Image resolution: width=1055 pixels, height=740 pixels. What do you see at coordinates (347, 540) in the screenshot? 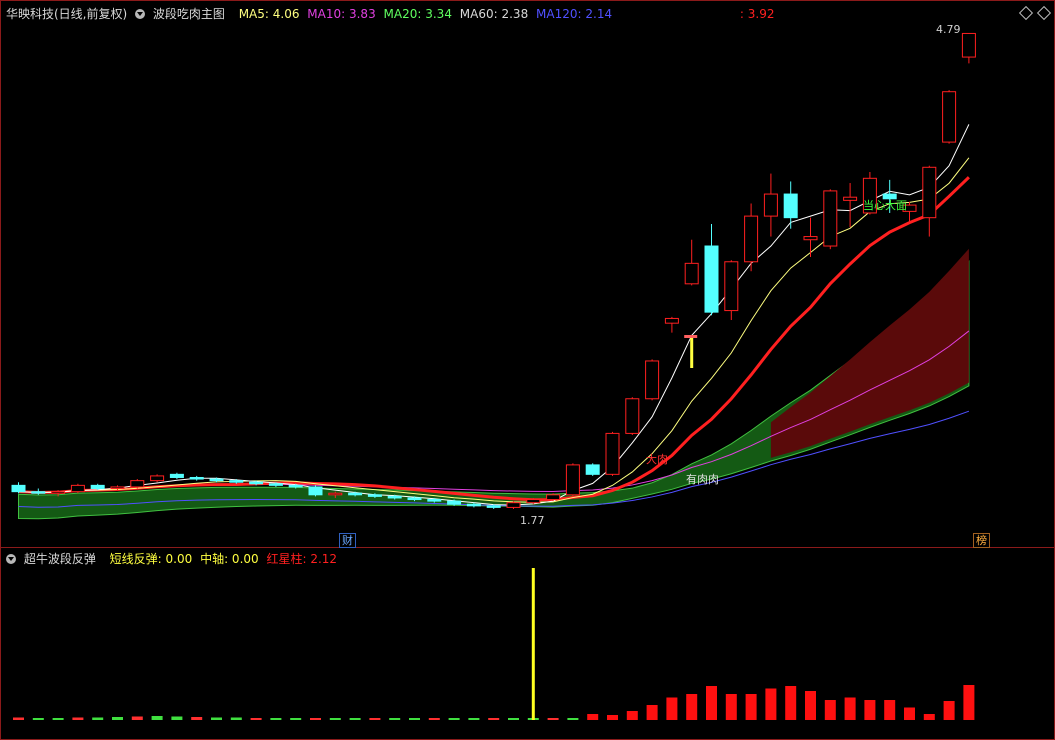
I see `finance-tag: 财` at bounding box center [347, 540].